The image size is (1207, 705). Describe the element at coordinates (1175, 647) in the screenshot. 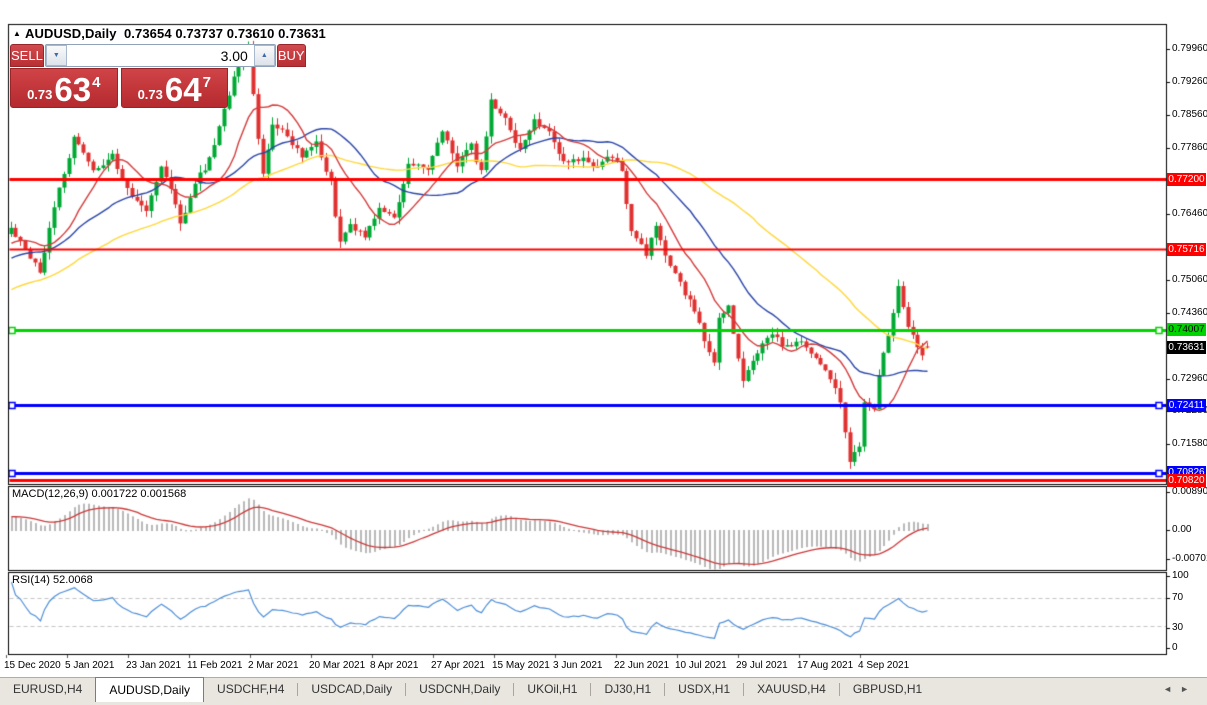

I see `rsi-axis-label: 0` at that location.